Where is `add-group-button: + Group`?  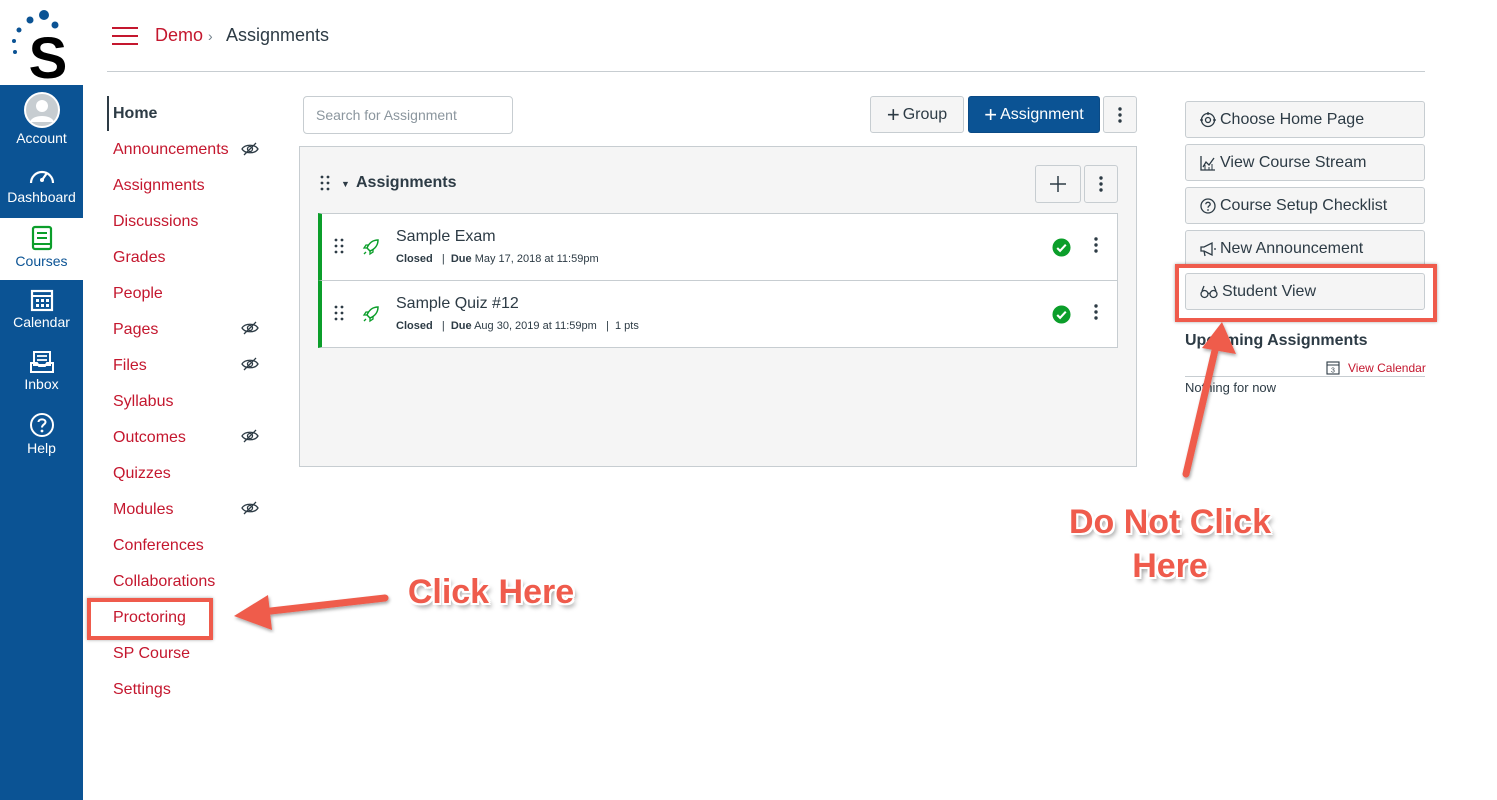
add-group-button: + Group is located at coordinates (917, 114).